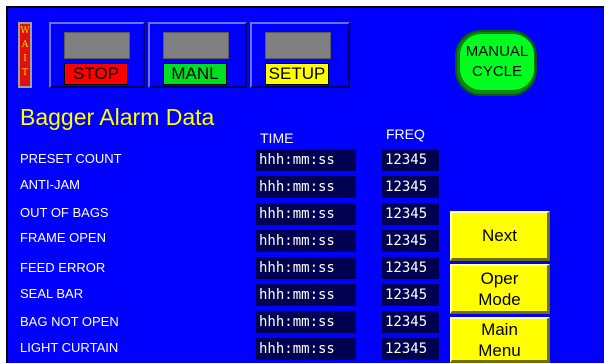 The image size is (611, 364). What do you see at coordinates (52, 293) in the screenshot?
I see `alarm-label: SEAL BAR` at bounding box center [52, 293].